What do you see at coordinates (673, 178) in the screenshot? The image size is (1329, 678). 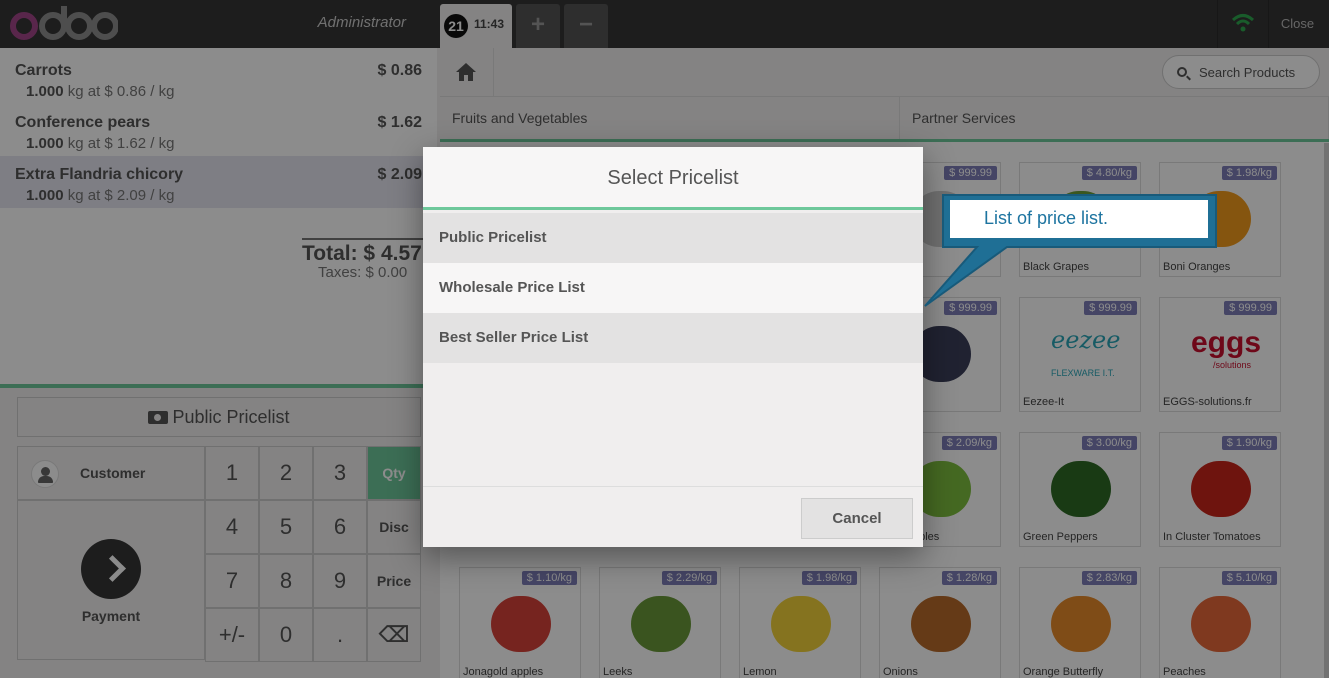 I see `dialog-title: Select Pricelist` at bounding box center [673, 178].